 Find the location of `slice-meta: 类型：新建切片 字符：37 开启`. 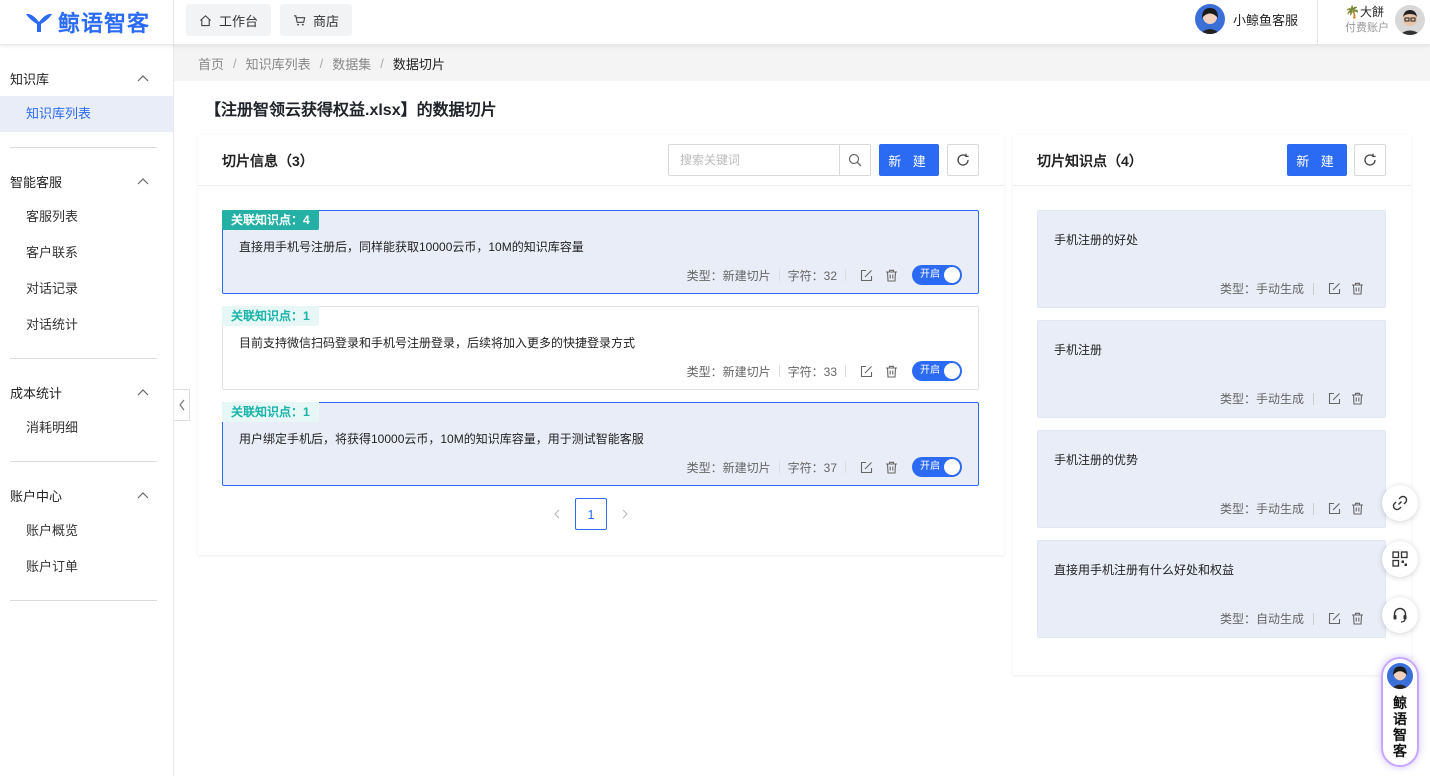

slice-meta: 类型：新建切片 字符：37 开启 is located at coordinates (824, 467).